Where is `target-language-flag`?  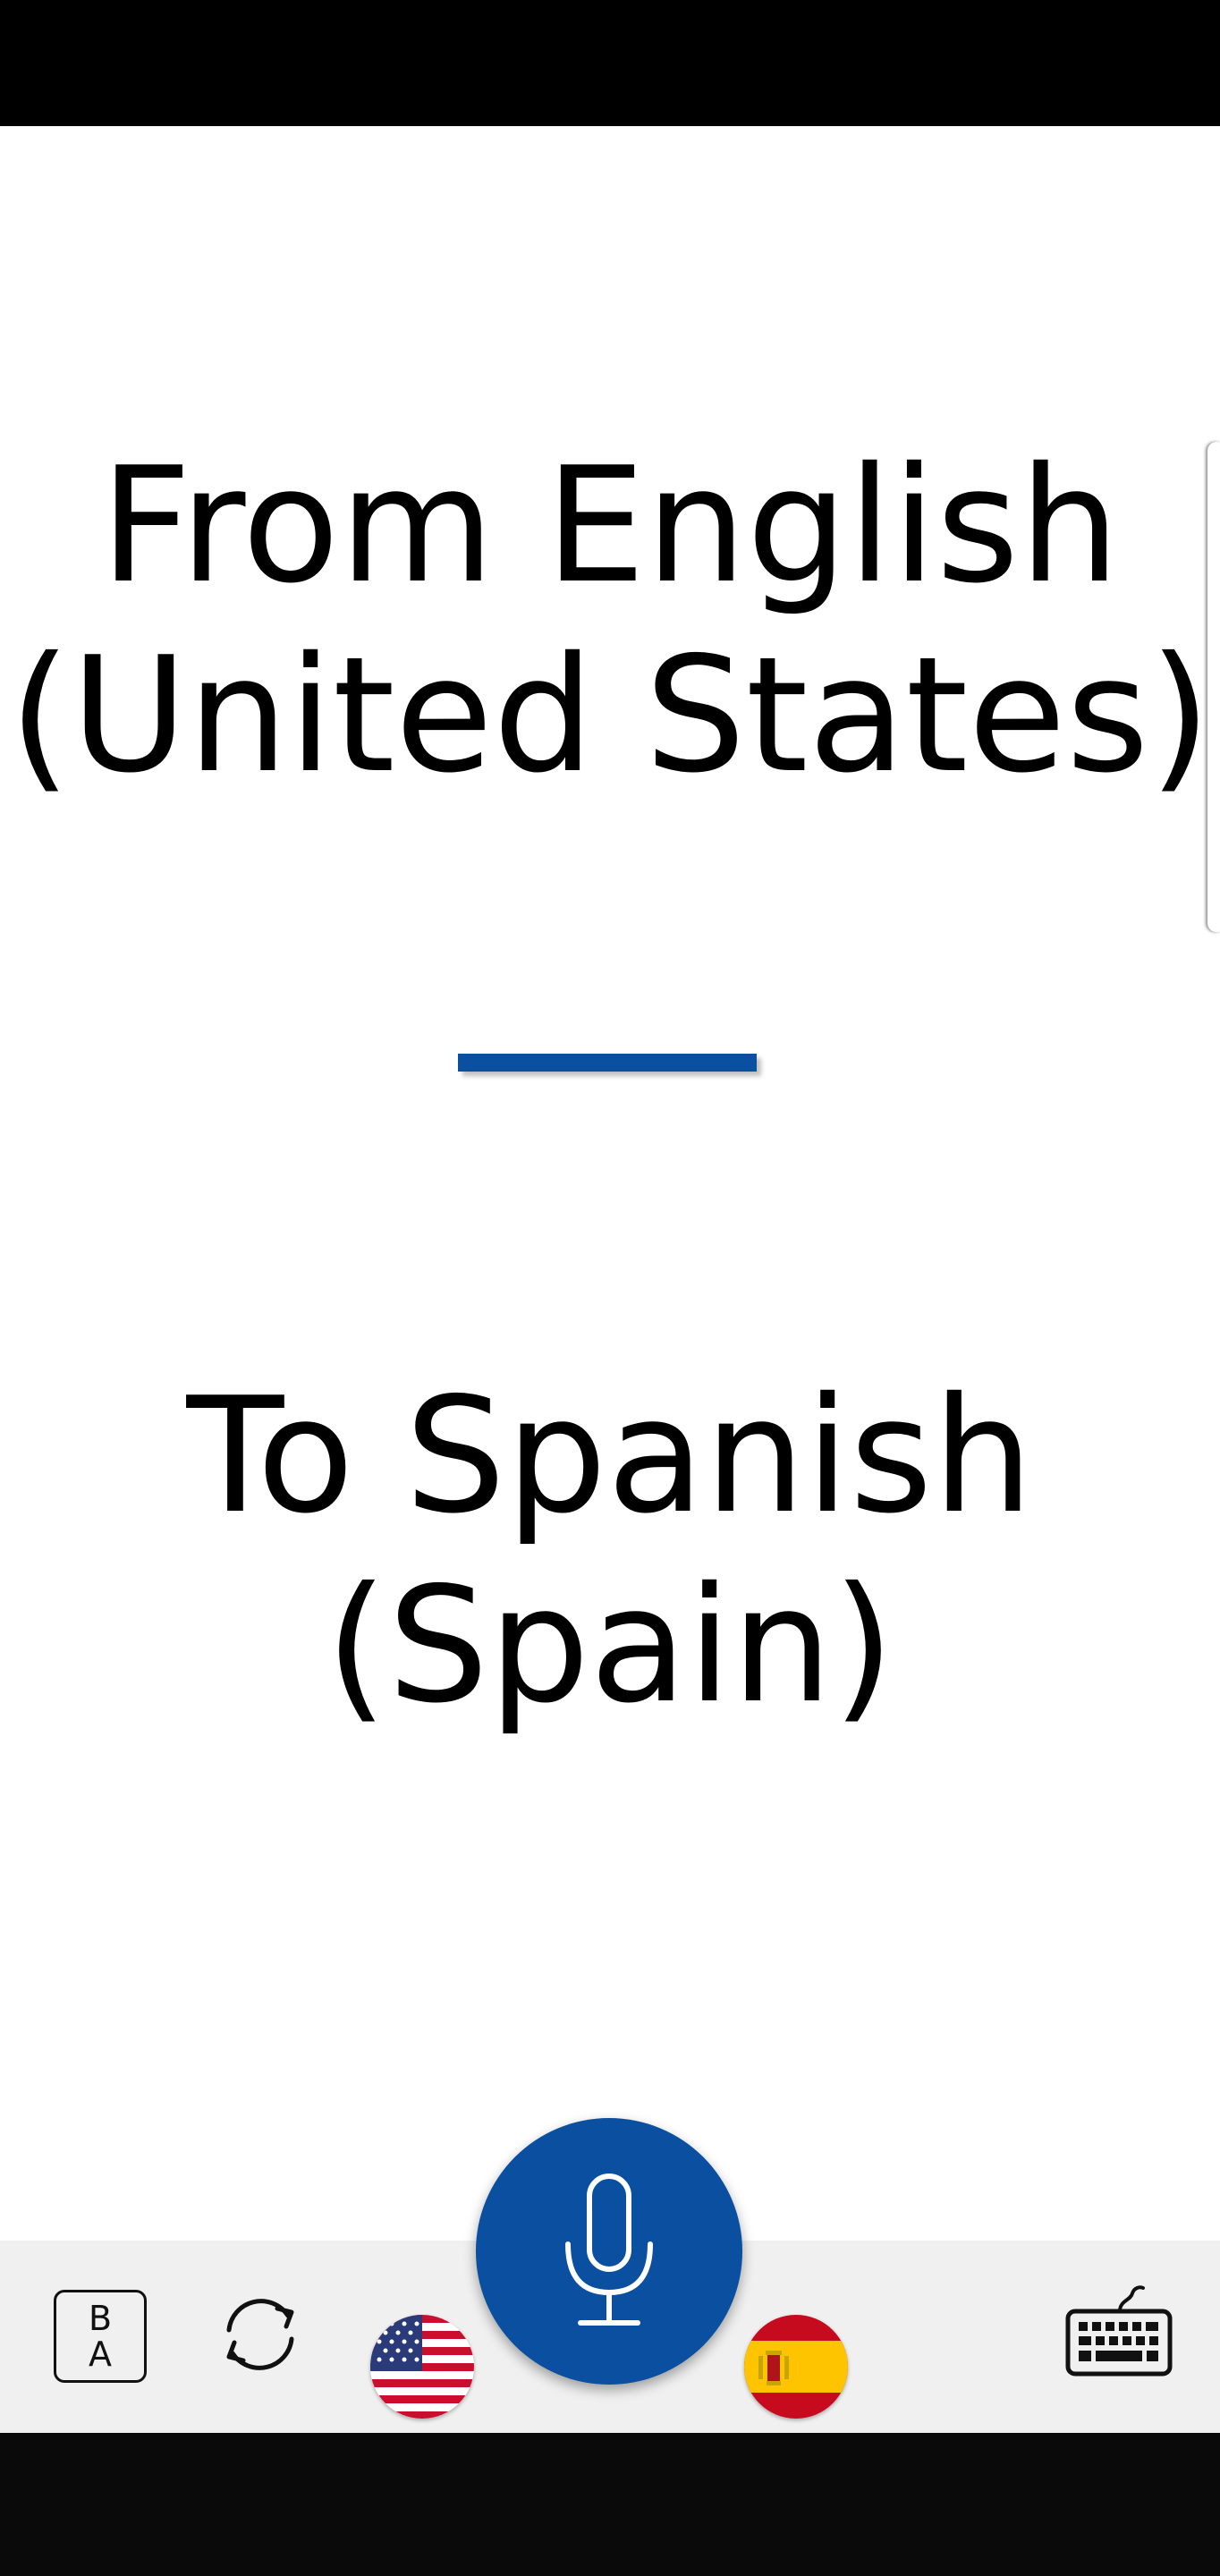 target-language-flag is located at coordinates (796, 2367).